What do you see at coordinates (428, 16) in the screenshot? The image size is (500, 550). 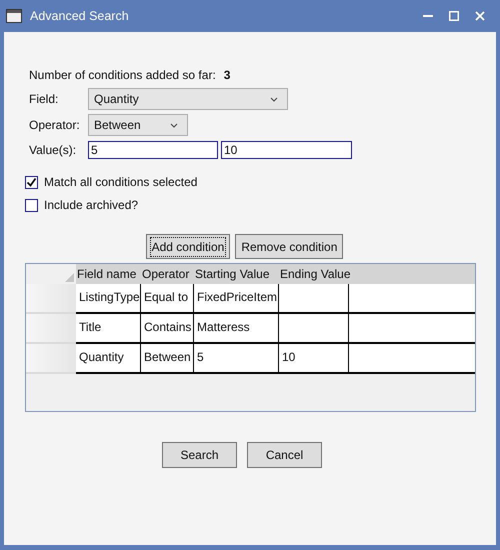 I see `minimize-icon` at bounding box center [428, 16].